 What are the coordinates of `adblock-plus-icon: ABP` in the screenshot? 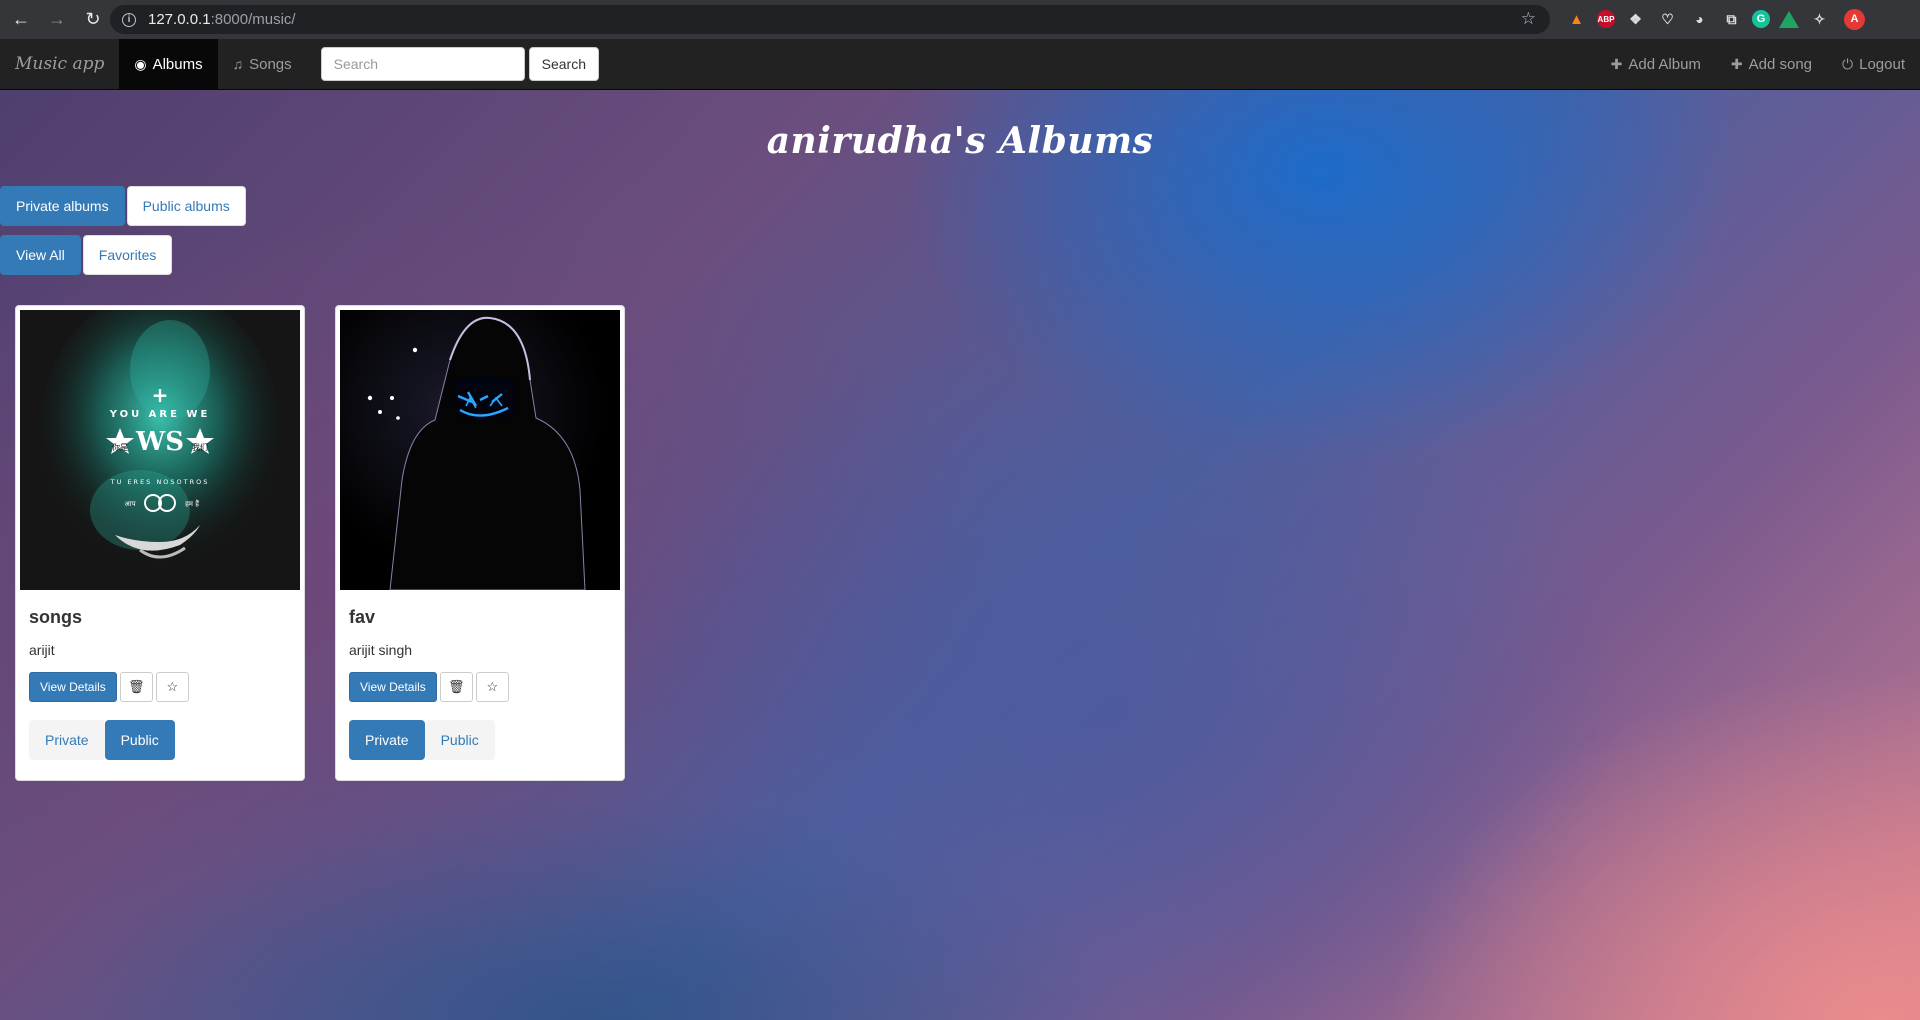 It's located at (1606, 19).